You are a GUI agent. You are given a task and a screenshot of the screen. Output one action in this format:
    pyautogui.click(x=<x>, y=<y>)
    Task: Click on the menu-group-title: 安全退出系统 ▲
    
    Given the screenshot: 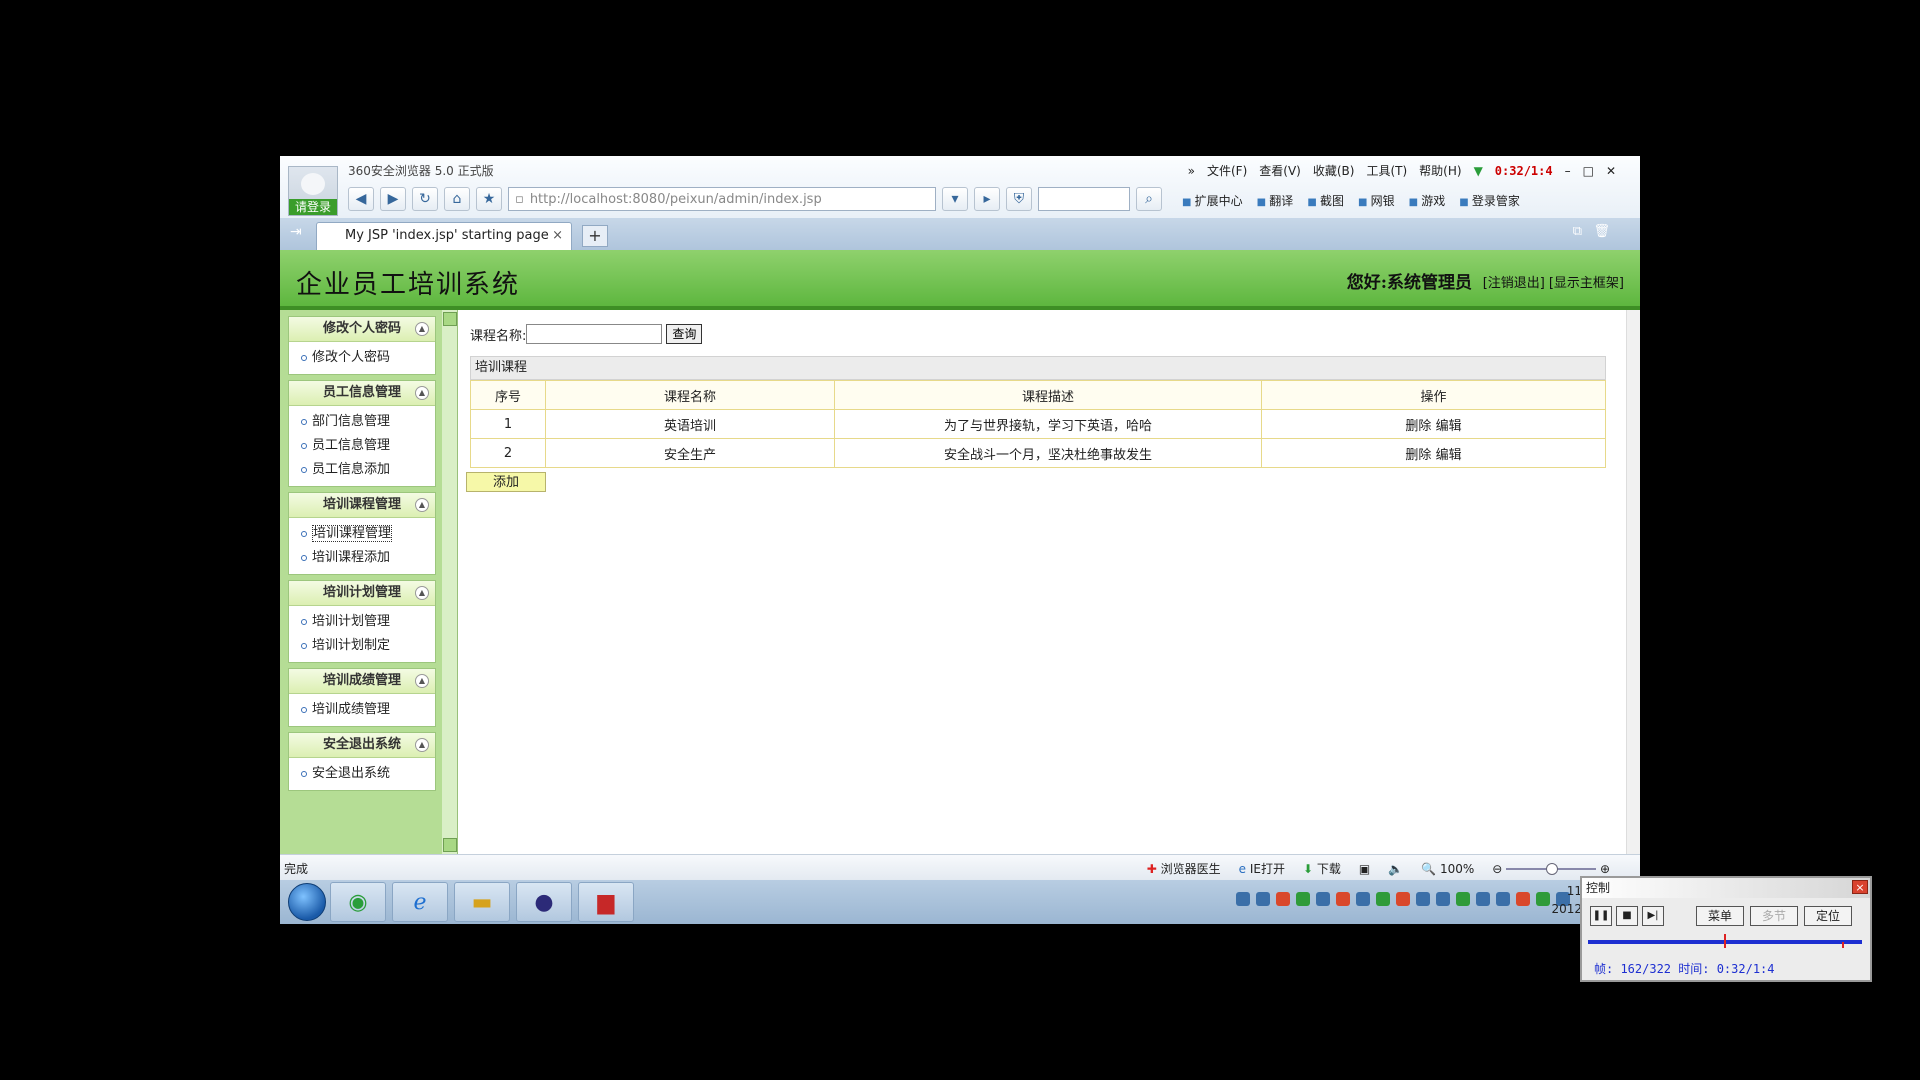 What is the action you would take?
    pyautogui.click(x=362, y=745)
    